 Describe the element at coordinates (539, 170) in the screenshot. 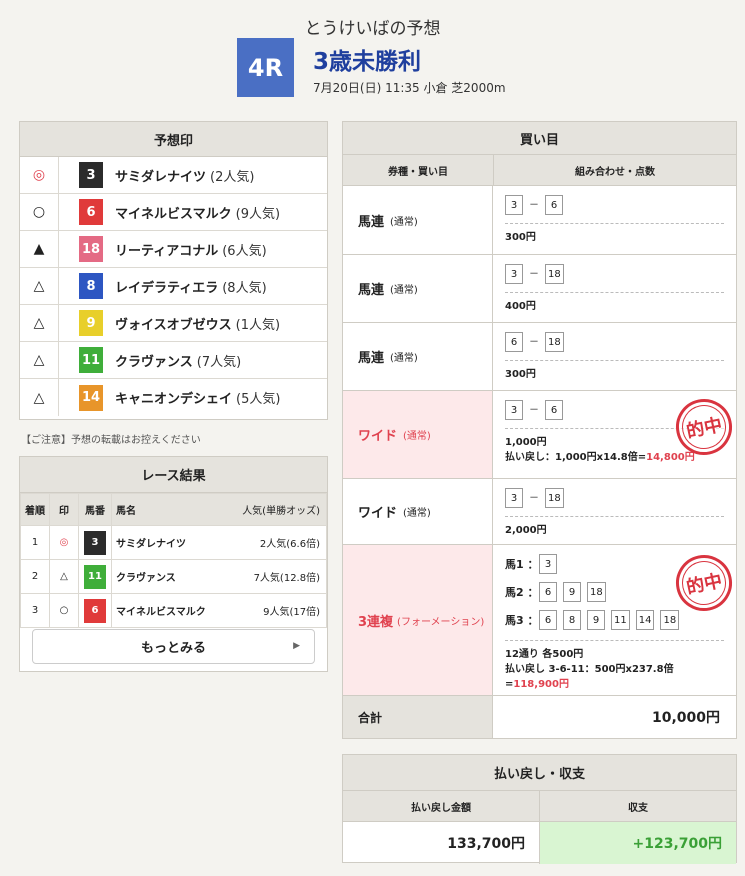

I see `bets-header-row: 券種・買い目 組み合わせ・点数` at that location.